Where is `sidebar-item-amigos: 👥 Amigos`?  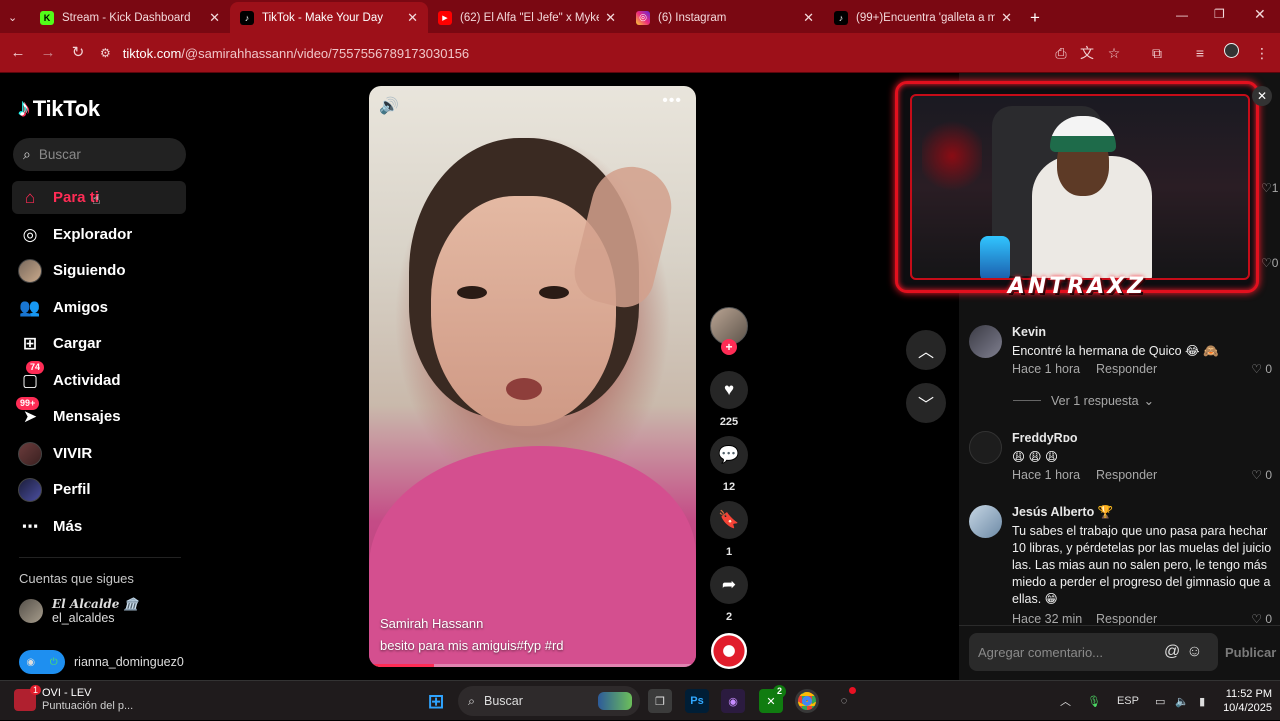
sidebar-item-amigos: 👥 Amigos is located at coordinates (99, 307).